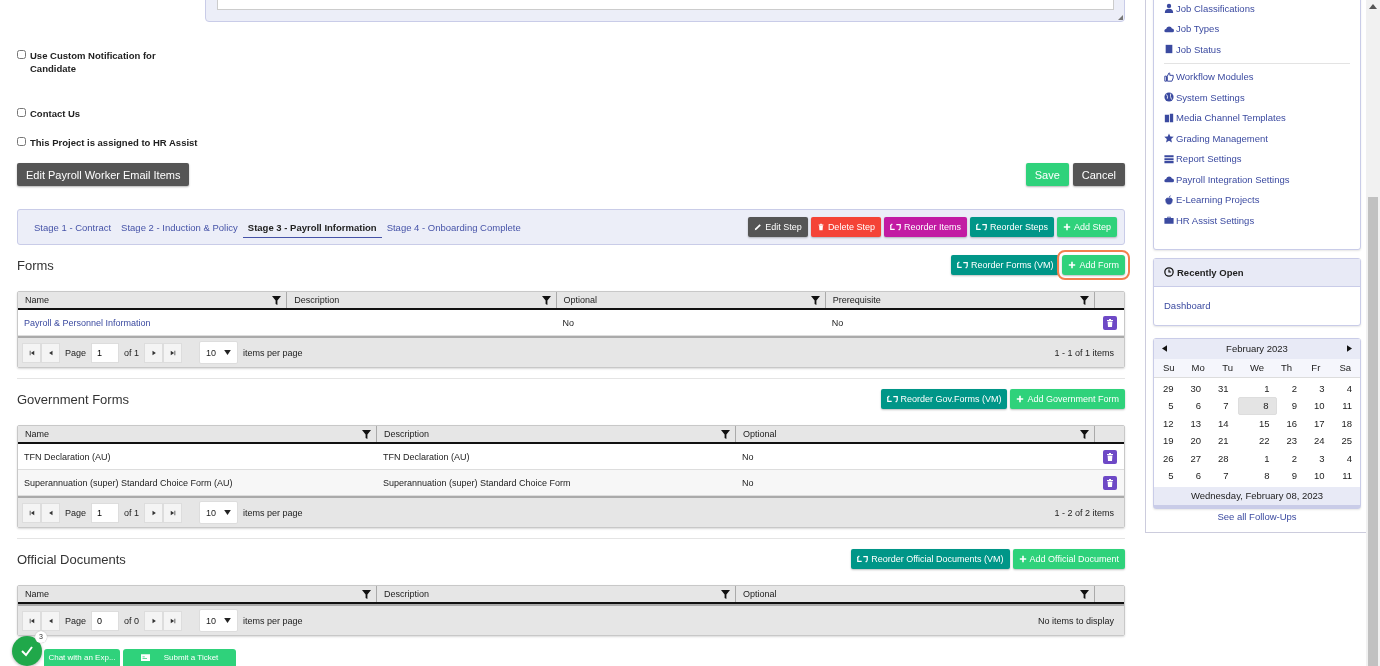  I want to click on menu-item: Grading Management, so click(1257, 138).